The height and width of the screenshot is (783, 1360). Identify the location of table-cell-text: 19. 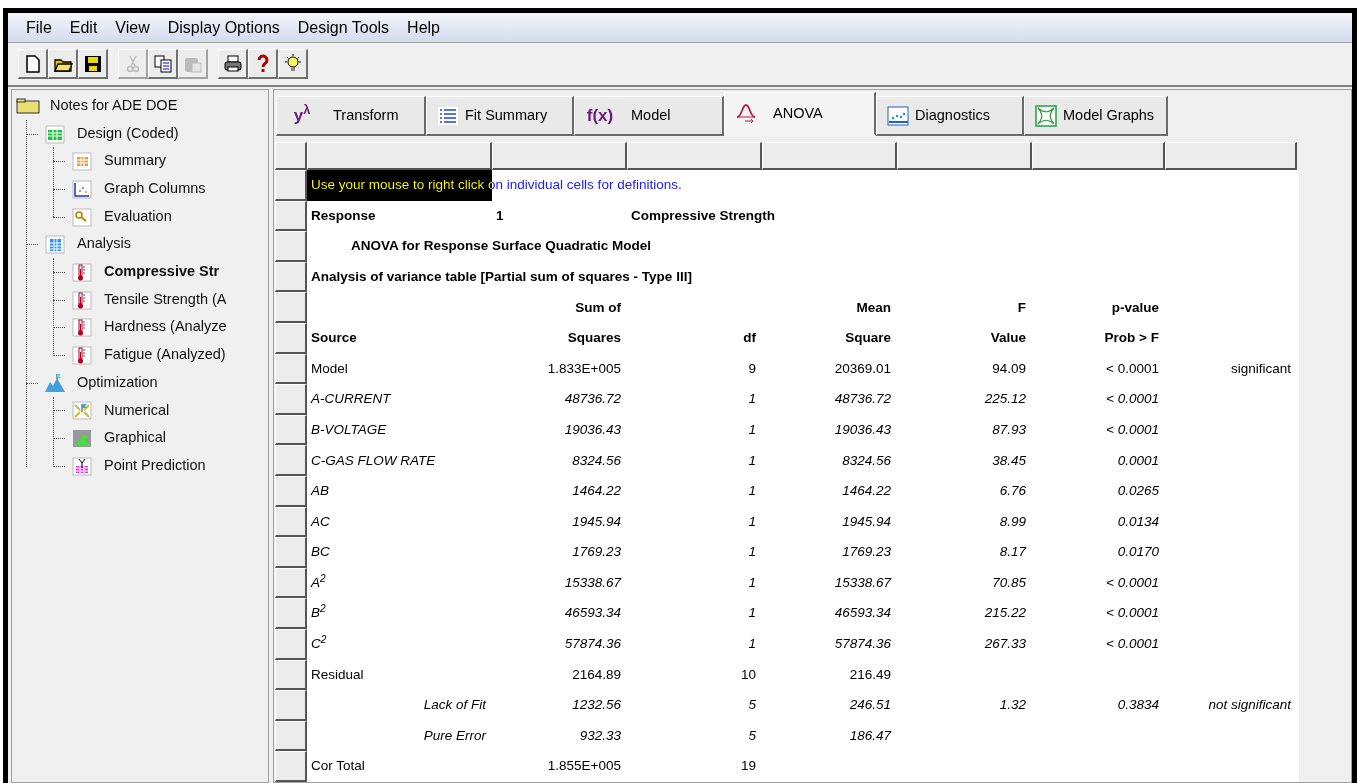
(748, 766).